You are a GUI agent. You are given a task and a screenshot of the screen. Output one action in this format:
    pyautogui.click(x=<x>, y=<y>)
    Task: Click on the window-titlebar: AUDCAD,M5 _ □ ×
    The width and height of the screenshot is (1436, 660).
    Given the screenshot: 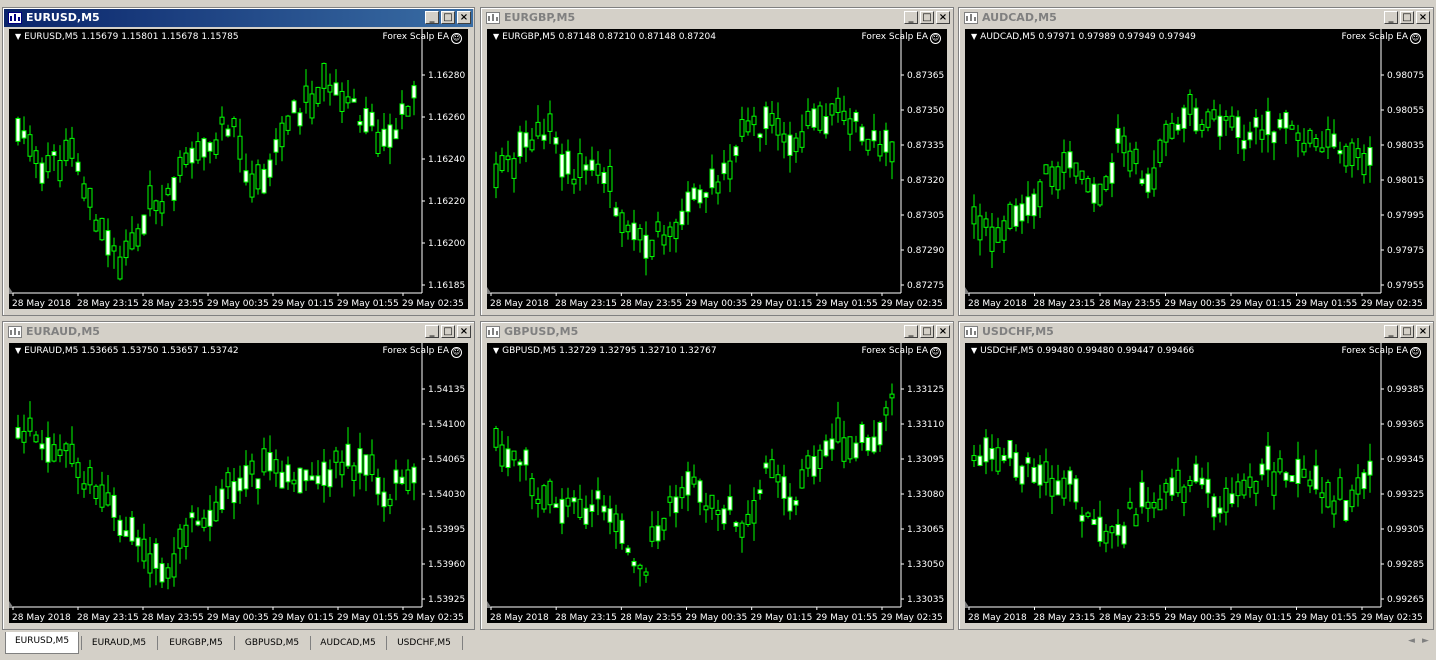 What is the action you would take?
    pyautogui.click(x=1196, y=18)
    